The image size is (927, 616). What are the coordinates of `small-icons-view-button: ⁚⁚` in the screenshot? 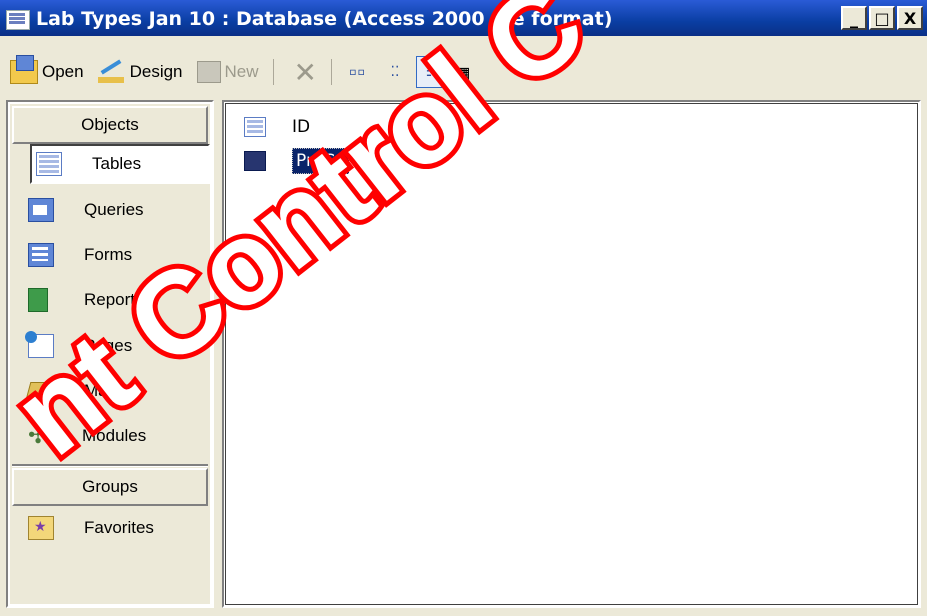 It's located at (395, 72).